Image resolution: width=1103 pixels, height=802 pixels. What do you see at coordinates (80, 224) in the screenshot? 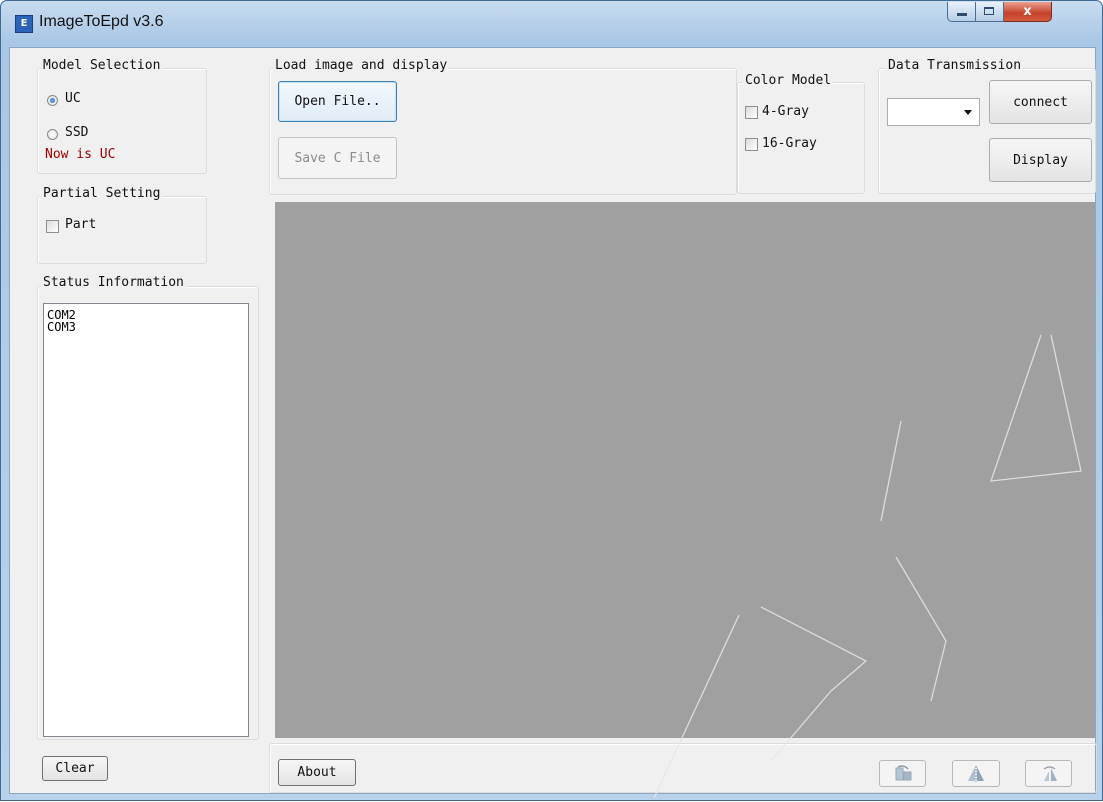
I see `part-checkbox-label: Part` at bounding box center [80, 224].